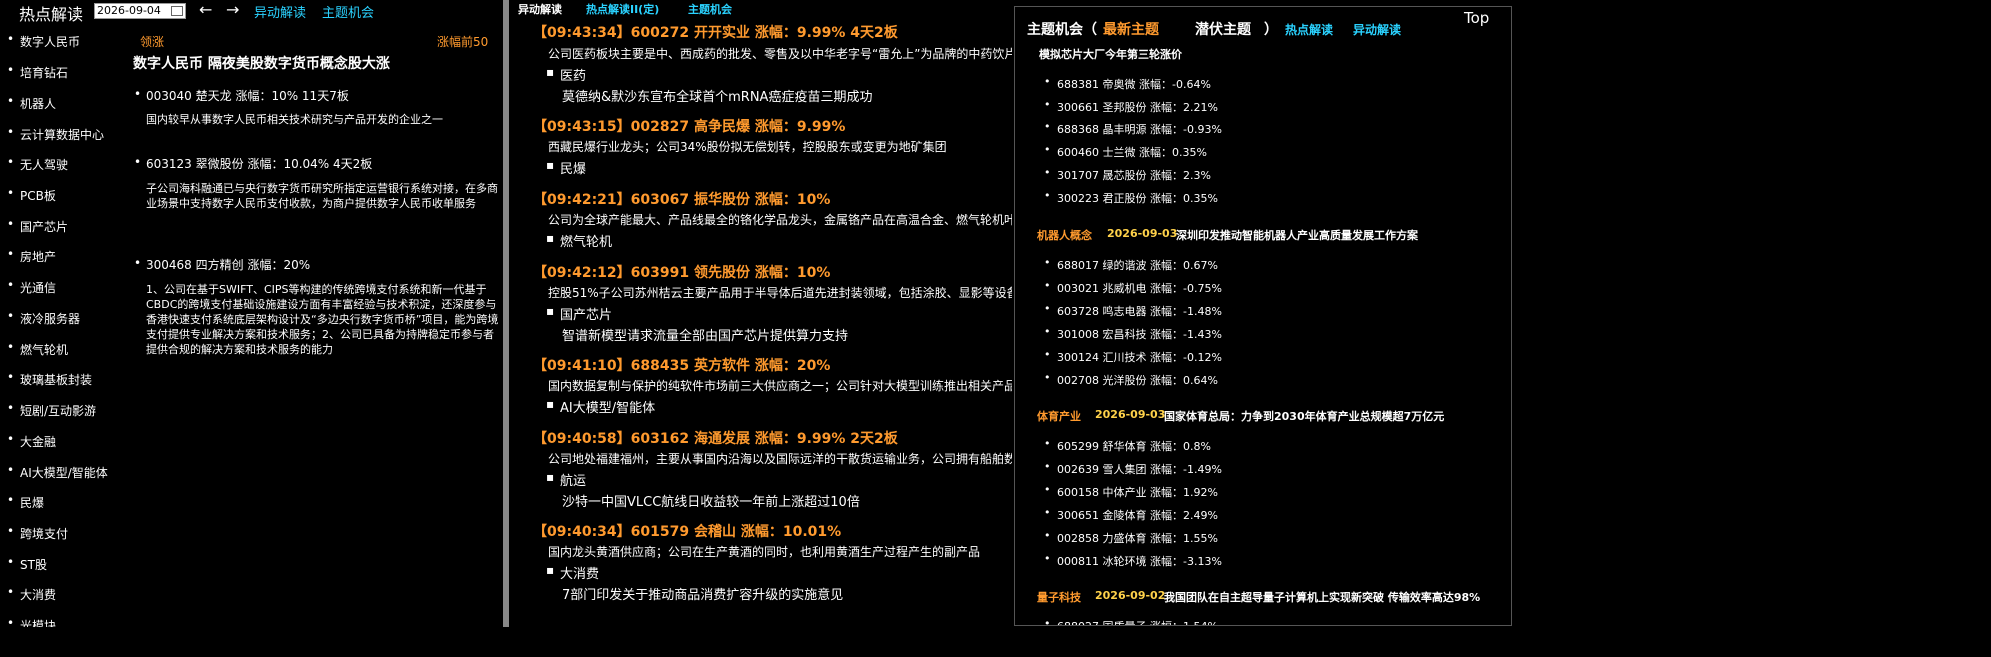 The image size is (1991, 657). What do you see at coordinates (540, 9) in the screenshot?
I see `tab-anomaly: 异动解读` at bounding box center [540, 9].